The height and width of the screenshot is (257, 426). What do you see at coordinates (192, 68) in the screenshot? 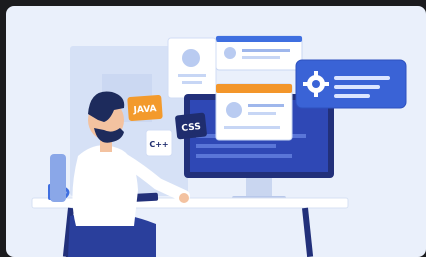
I see `profile-card` at bounding box center [192, 68].